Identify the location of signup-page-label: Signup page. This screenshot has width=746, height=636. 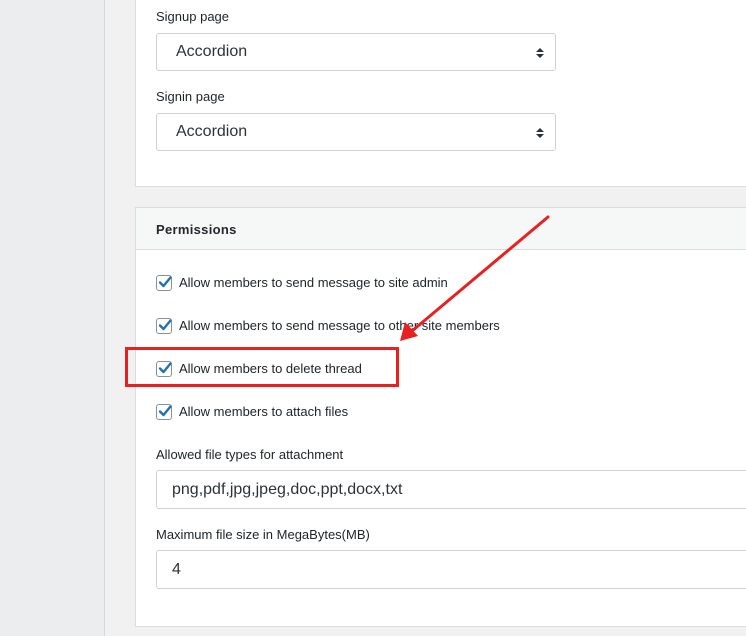
(193, 16).